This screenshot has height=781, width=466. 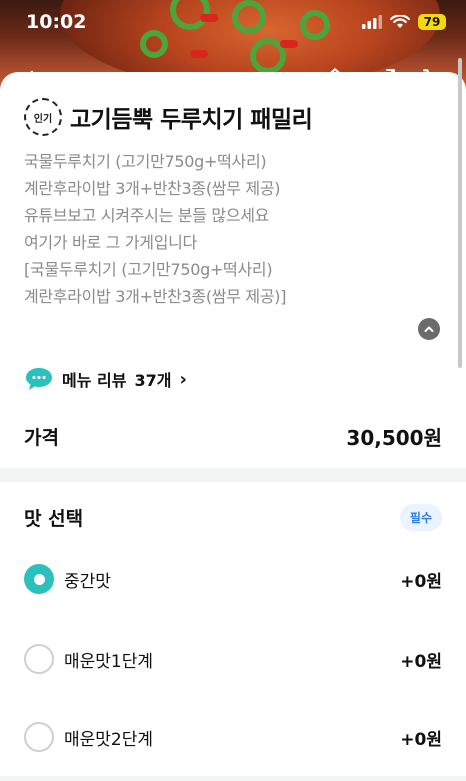 What do you see at coordinates (400, 21) in the screenshot?
I see `wifi-icon` at bounding box center [400, 21].